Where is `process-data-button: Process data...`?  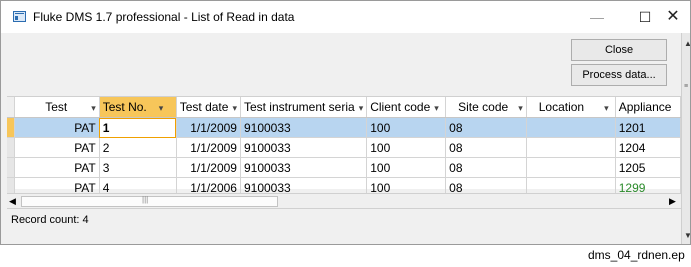
process-data-button: Process data... is located at coordinates (619, 75).